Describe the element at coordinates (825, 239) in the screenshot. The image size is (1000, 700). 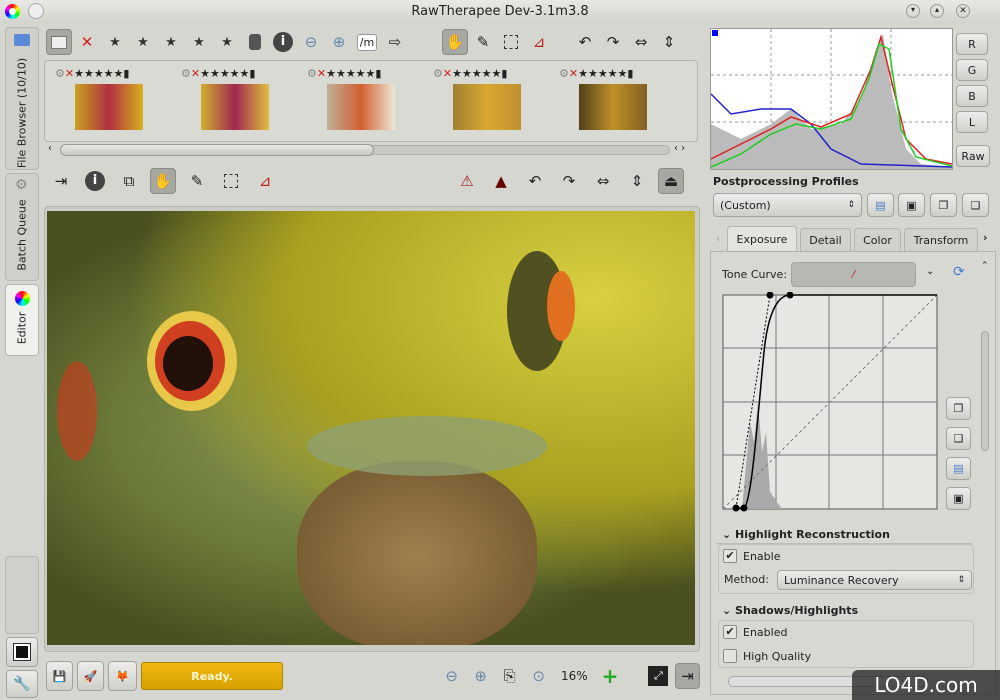
I see `tab-detail: Detail` at that location.